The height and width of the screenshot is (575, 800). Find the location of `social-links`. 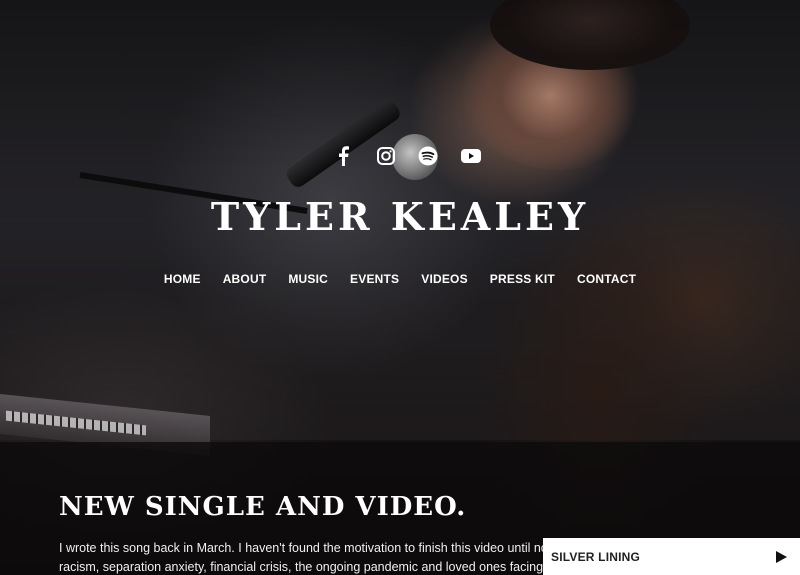

social-links is located at coordinates (407, 156).